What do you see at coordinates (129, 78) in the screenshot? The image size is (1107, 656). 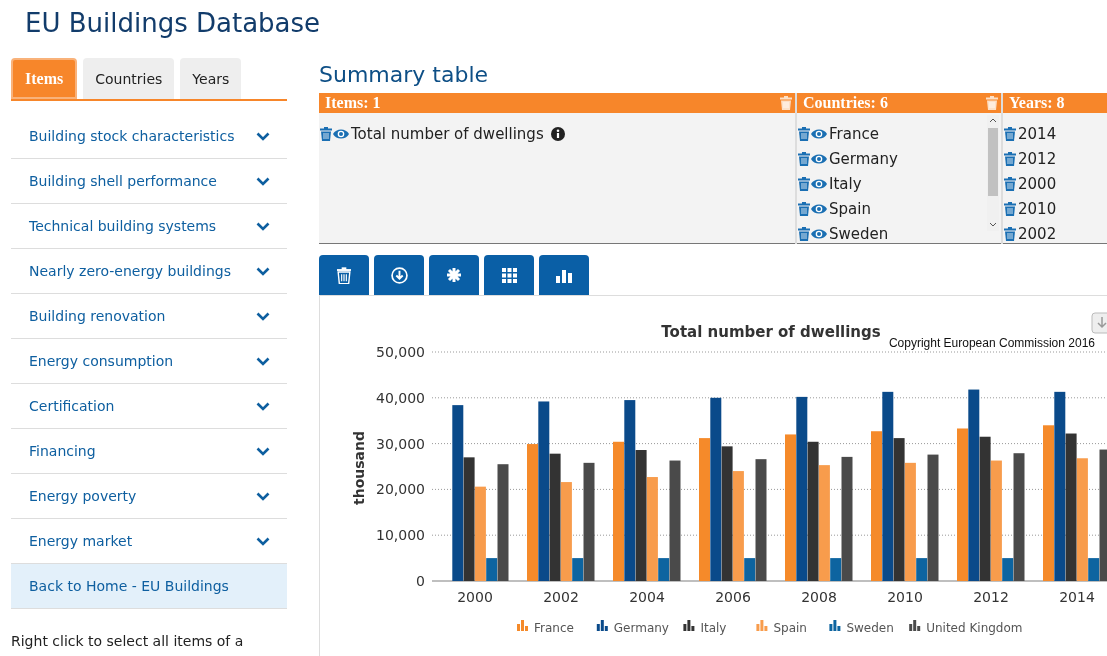 I see `sidebar-tab: Countries` at bounding box center [129, 78].